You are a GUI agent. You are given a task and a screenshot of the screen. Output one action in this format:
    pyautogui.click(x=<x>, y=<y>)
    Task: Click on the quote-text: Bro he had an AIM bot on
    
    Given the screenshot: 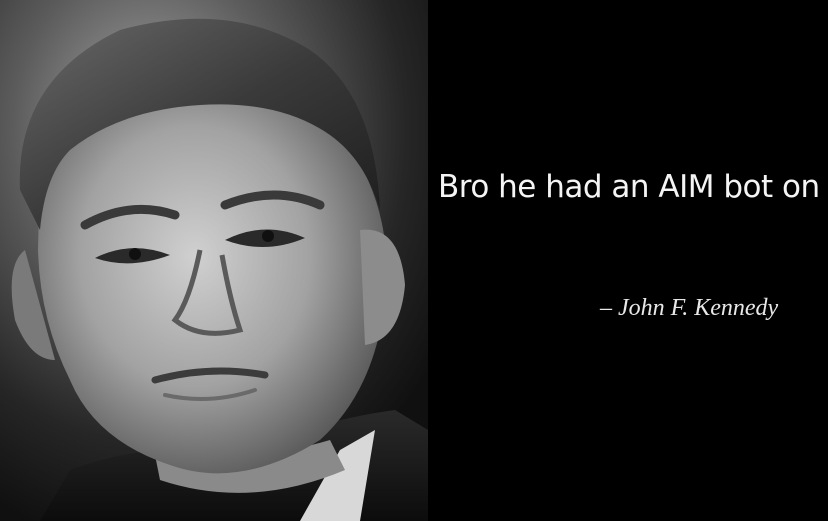 What is the action you would take?
    pyautogui.click(x=629, y=187)
    